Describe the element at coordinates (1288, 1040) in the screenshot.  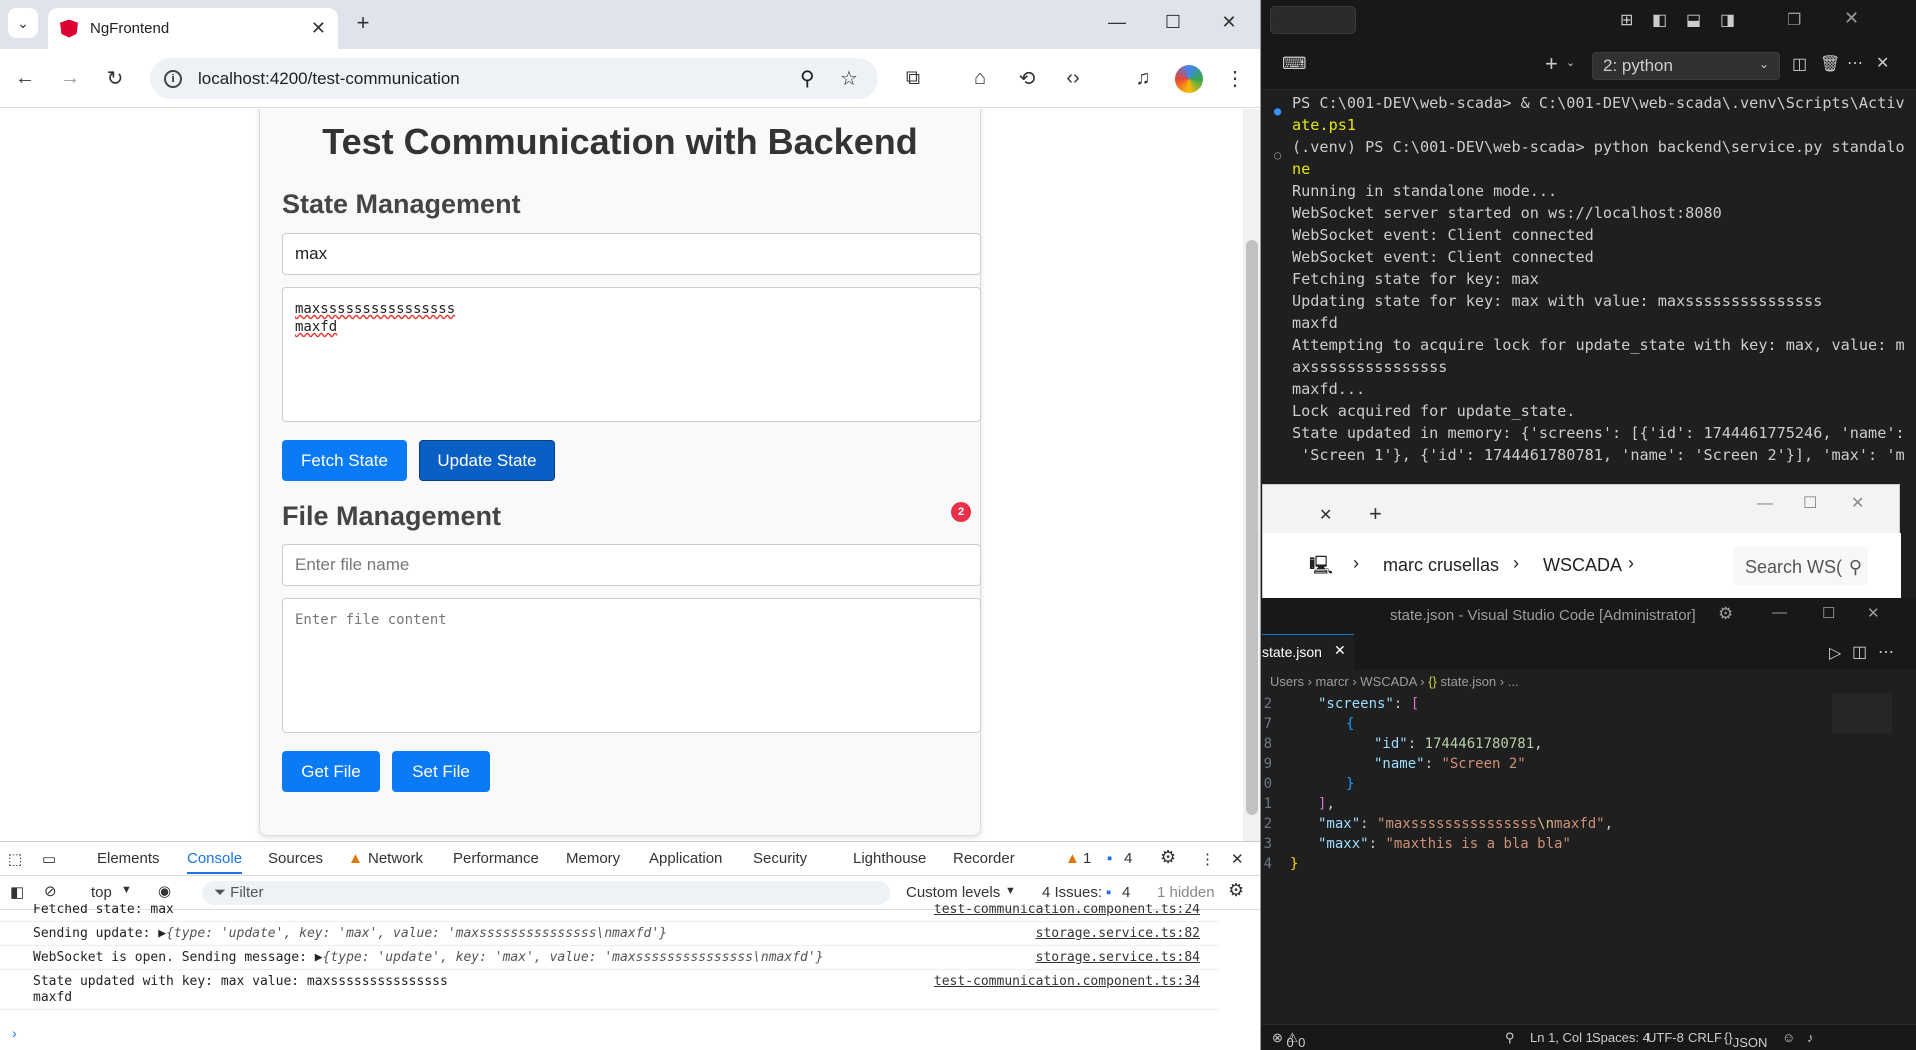
I see `problems-indicator: ⊗ 0 ⚠ 0` at that location.